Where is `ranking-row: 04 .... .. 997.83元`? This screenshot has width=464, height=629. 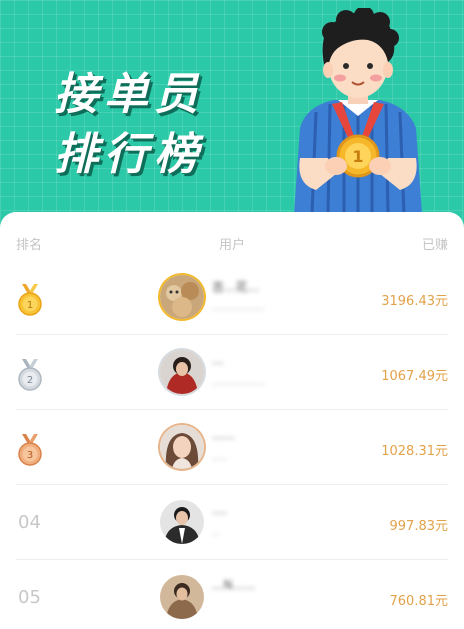
ranking-row: 04 .... .. 997.83元 is located at coordinates (232, 522).